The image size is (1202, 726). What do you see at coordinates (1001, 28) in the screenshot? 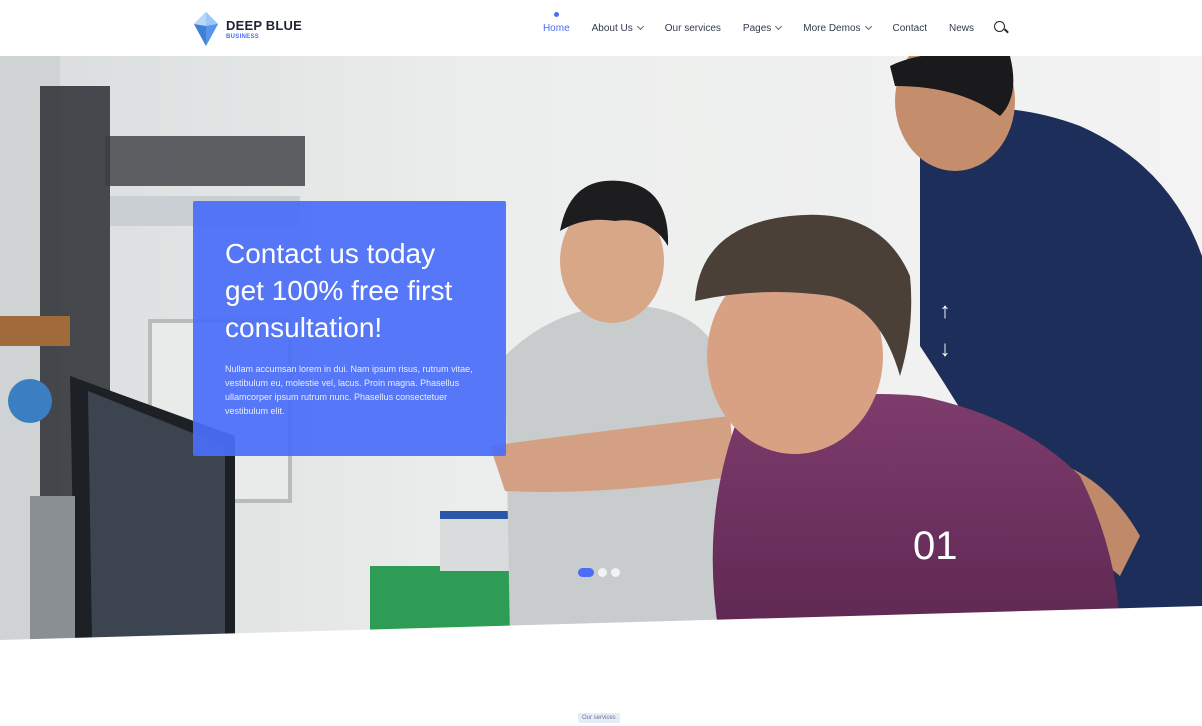
I see `search-icon` at bounding box center [1001, 28].